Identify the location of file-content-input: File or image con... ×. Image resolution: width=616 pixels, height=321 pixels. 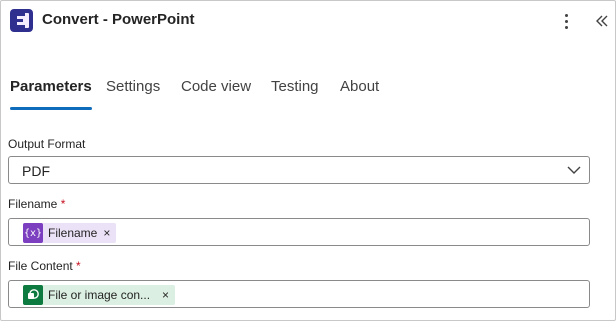
(299, 294).